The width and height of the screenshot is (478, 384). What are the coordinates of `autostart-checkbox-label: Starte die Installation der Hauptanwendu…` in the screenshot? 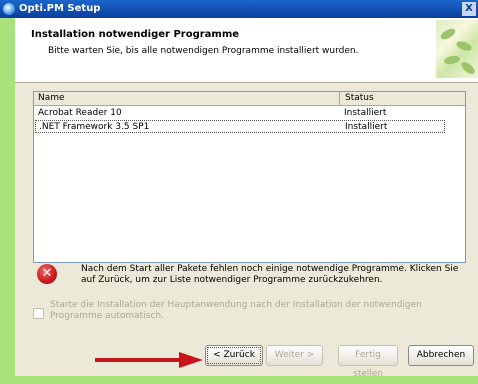 It's located at (236, 310).